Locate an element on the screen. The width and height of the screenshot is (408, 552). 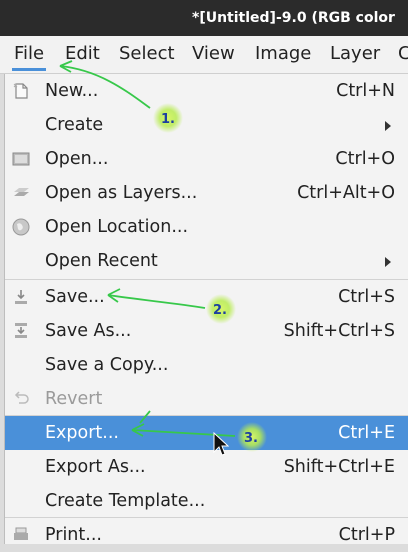
mouse-cursor-icon is located at coordinates (221, 444).